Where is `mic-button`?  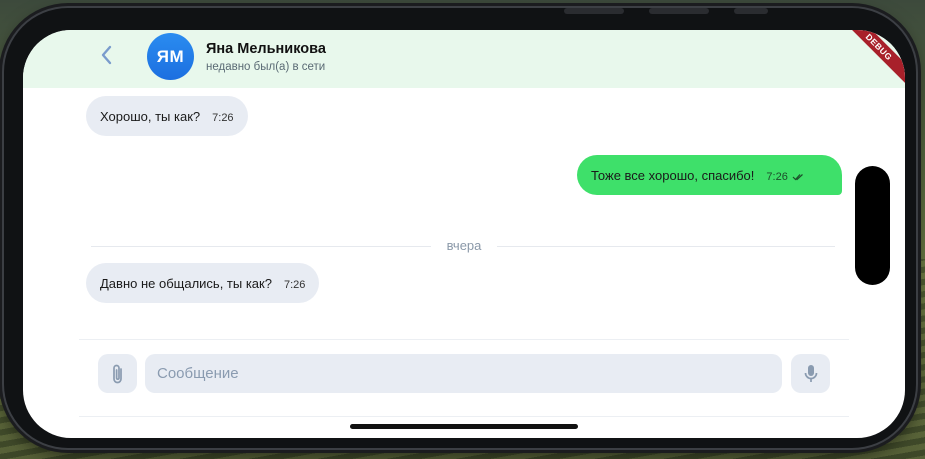 mic-button is located at coordinates (810, 373).